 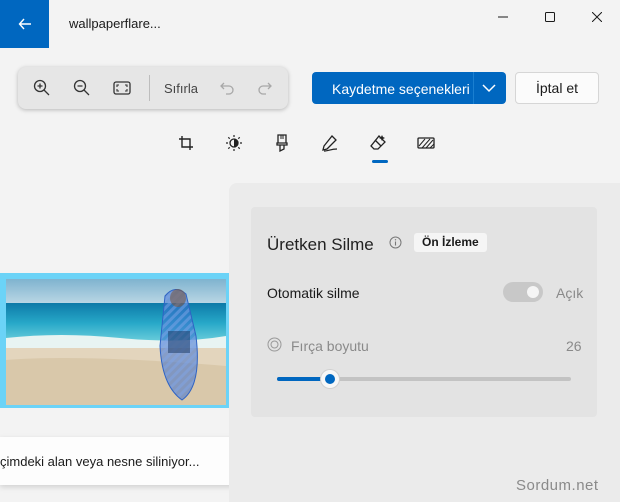 I want to click on crop-tool, so click(x=186, y=143).